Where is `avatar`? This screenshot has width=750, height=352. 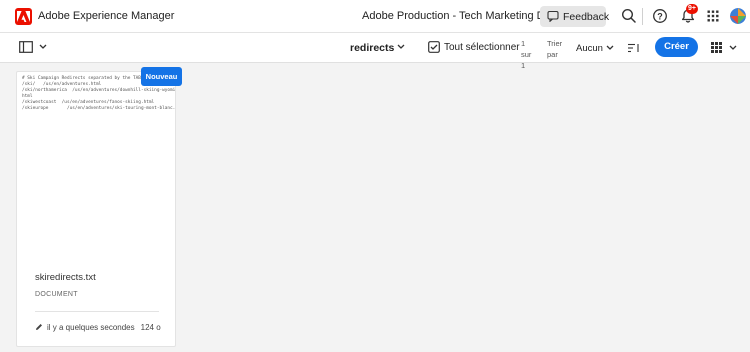
avatar is located at coordinates (738, 16).